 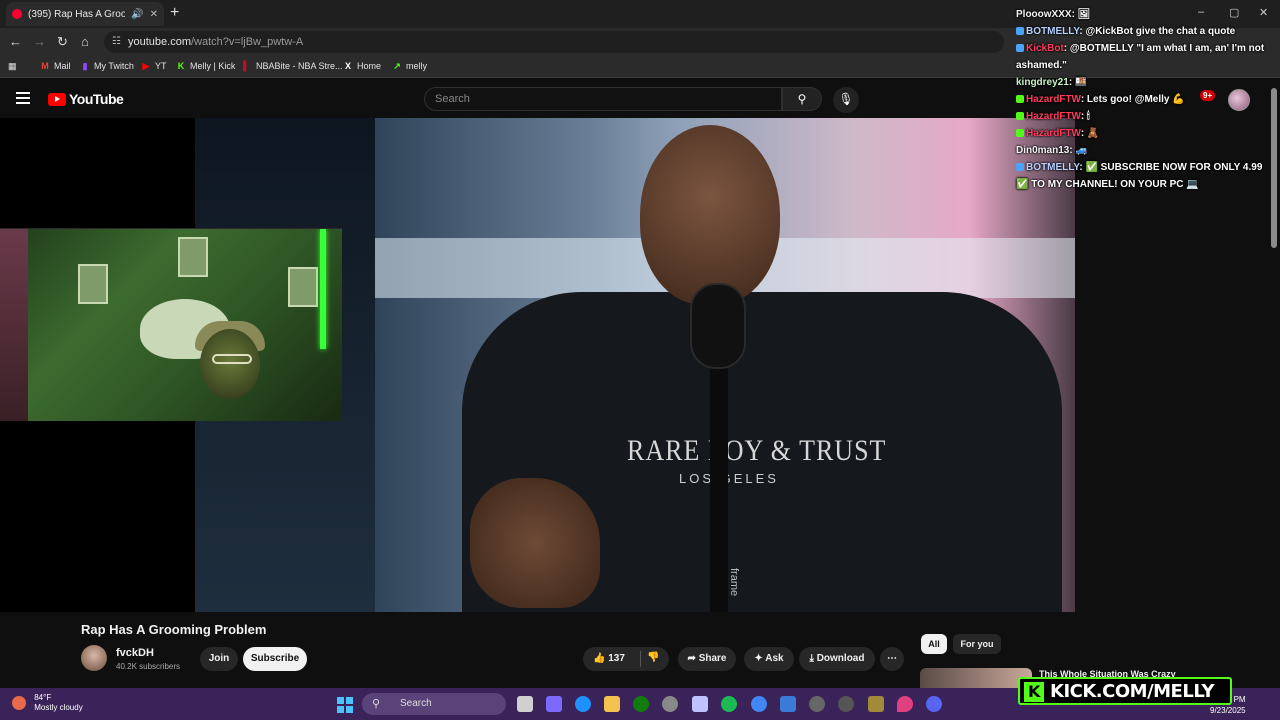 What do you see at coordinates (345, 705) in the screenshot?
I see `start-windows-icon` at bounding box center [345, 705].